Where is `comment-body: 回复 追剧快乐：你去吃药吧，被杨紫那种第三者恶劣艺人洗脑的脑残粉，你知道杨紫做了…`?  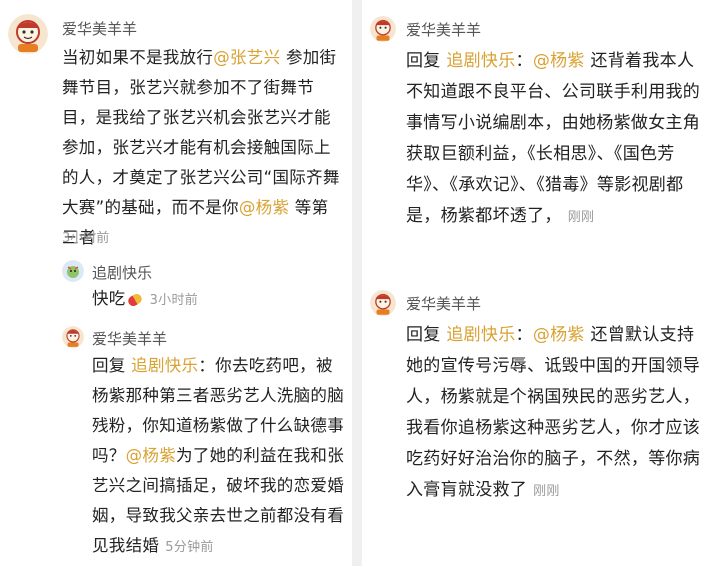 comment-body: 回复 追剧快乐：你去吃药吧，被杨紫那种第三者恶劣艺人洗脑的脑残粉，你知道杨紫做了… is located at coordinates (220, 457).